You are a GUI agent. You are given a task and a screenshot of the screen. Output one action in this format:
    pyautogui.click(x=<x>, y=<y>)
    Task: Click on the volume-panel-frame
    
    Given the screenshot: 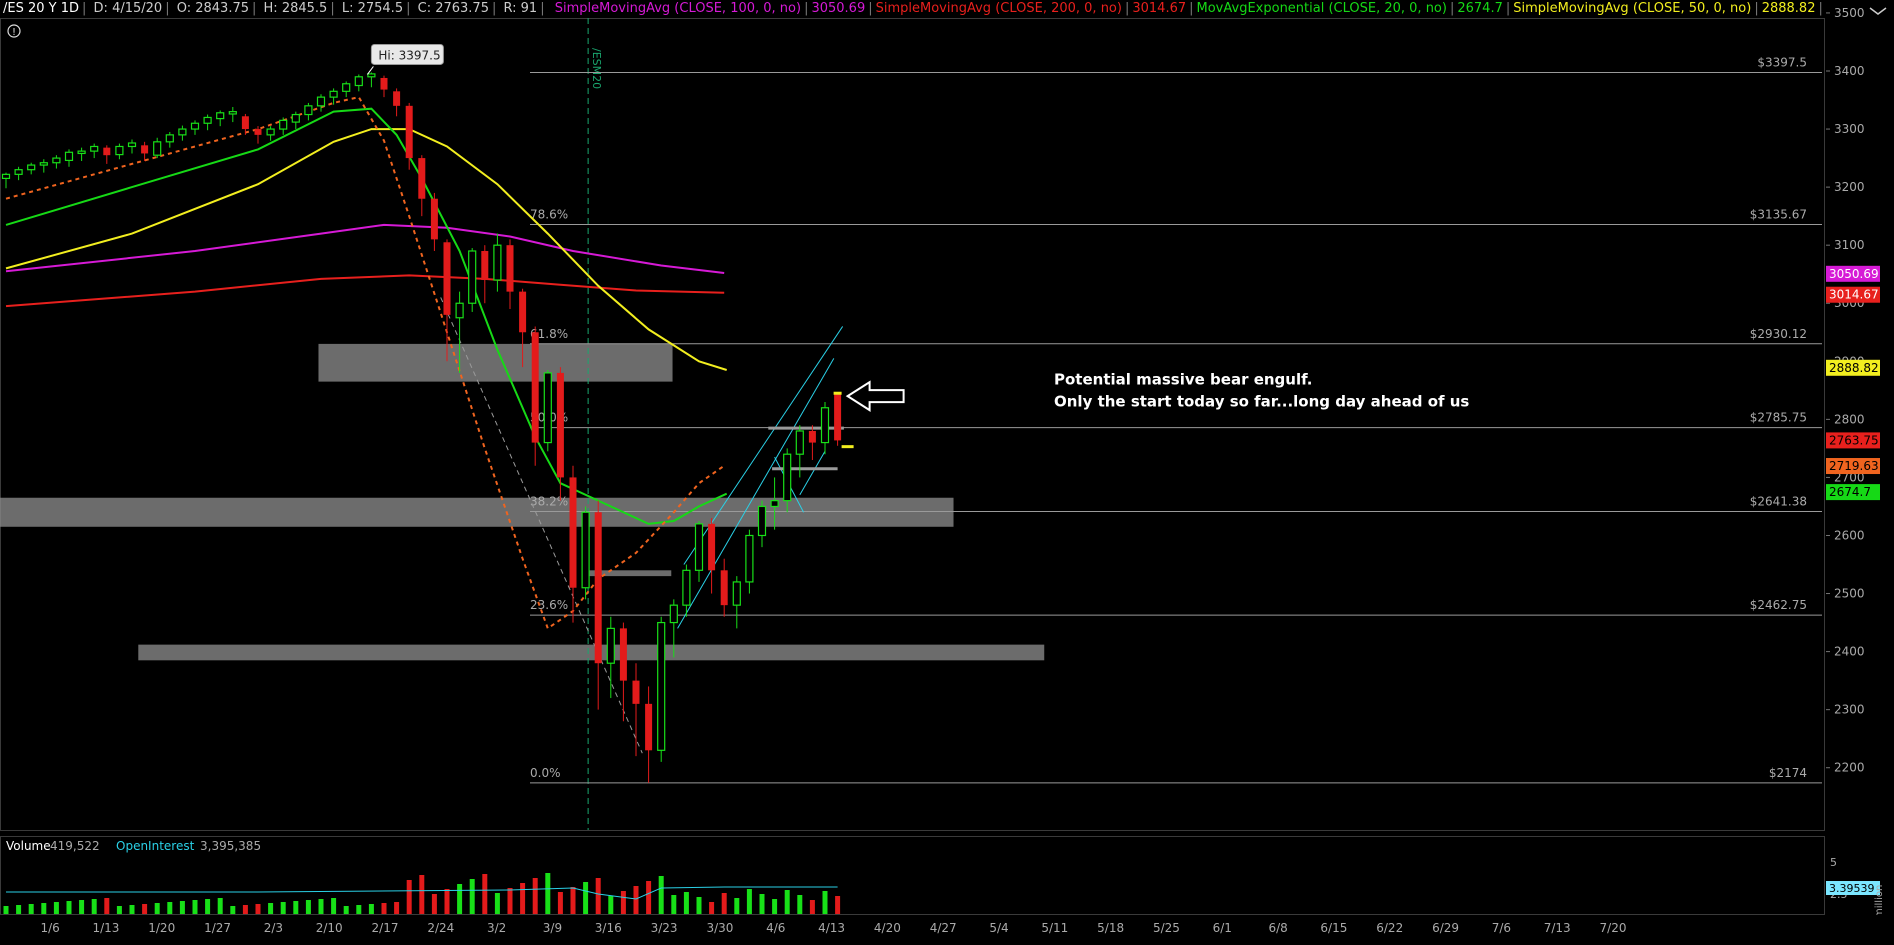 What is the action you would take?
    pyautogui.click(x=912, y=875)
    